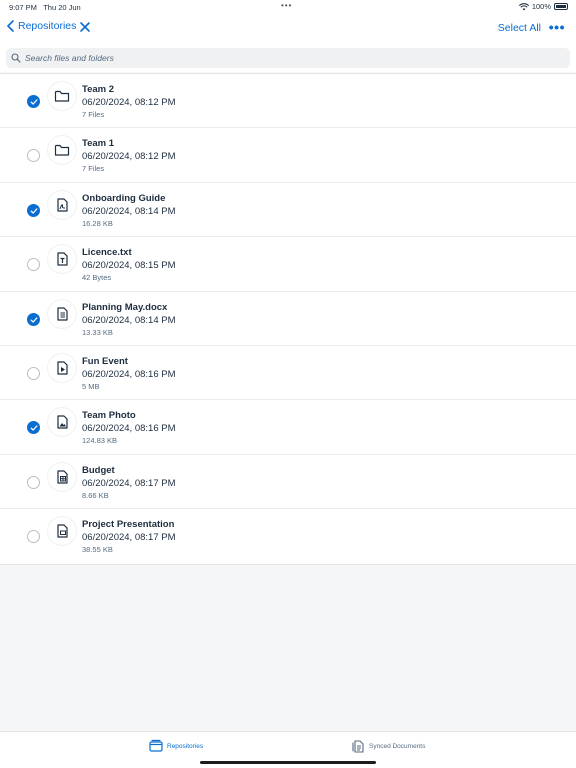  What do you see at coordinates (397, 746) in the screenshot?
I see `tab-synced-documents-label: Synced Documents` at bounding box center [397, 746].